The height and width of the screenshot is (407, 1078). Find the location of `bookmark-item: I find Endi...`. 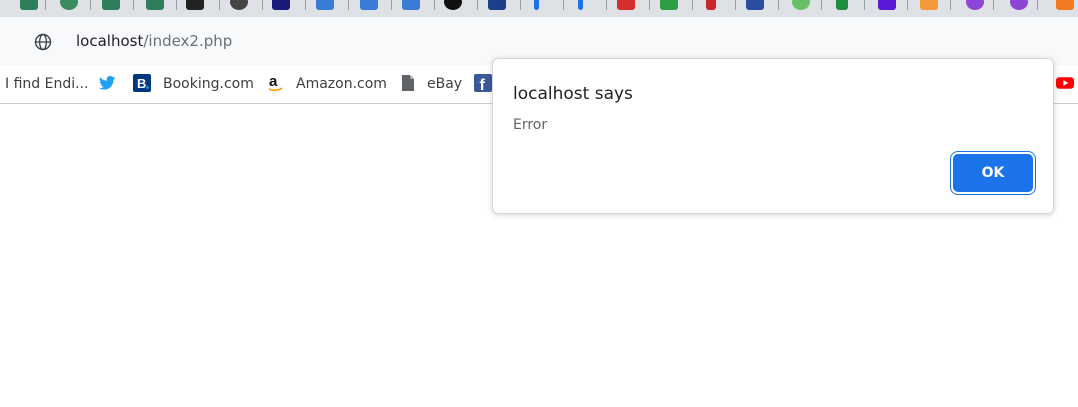

bookmark-item: I find Endi... is located at coordinates (46, 84).